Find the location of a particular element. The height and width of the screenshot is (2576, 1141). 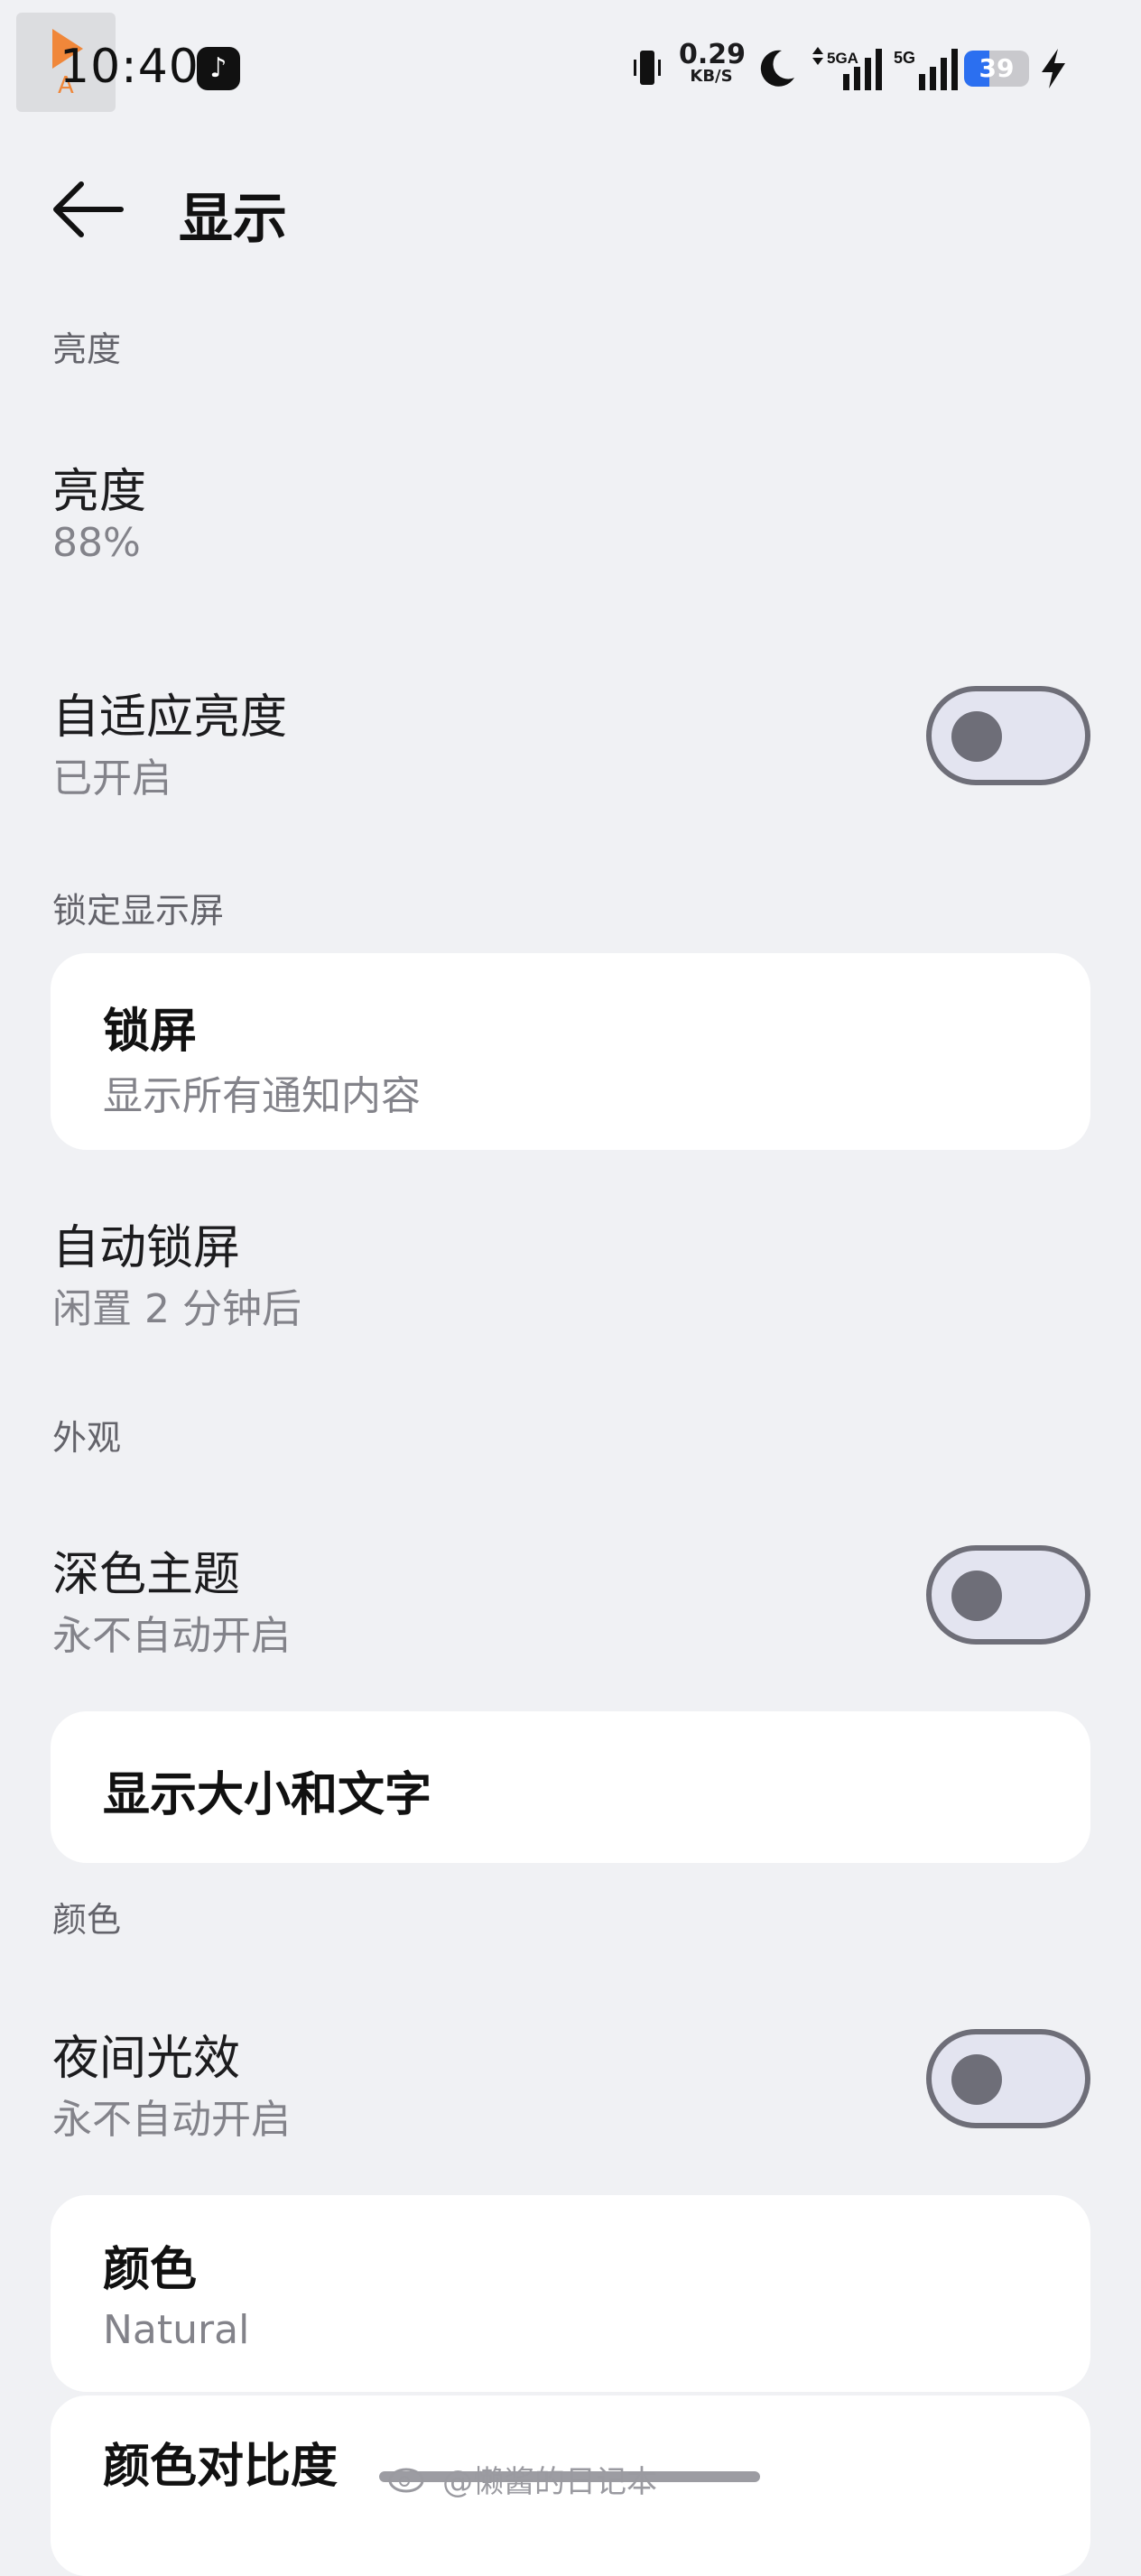

brightness-value: 88% is located at coordinates (96, 543).